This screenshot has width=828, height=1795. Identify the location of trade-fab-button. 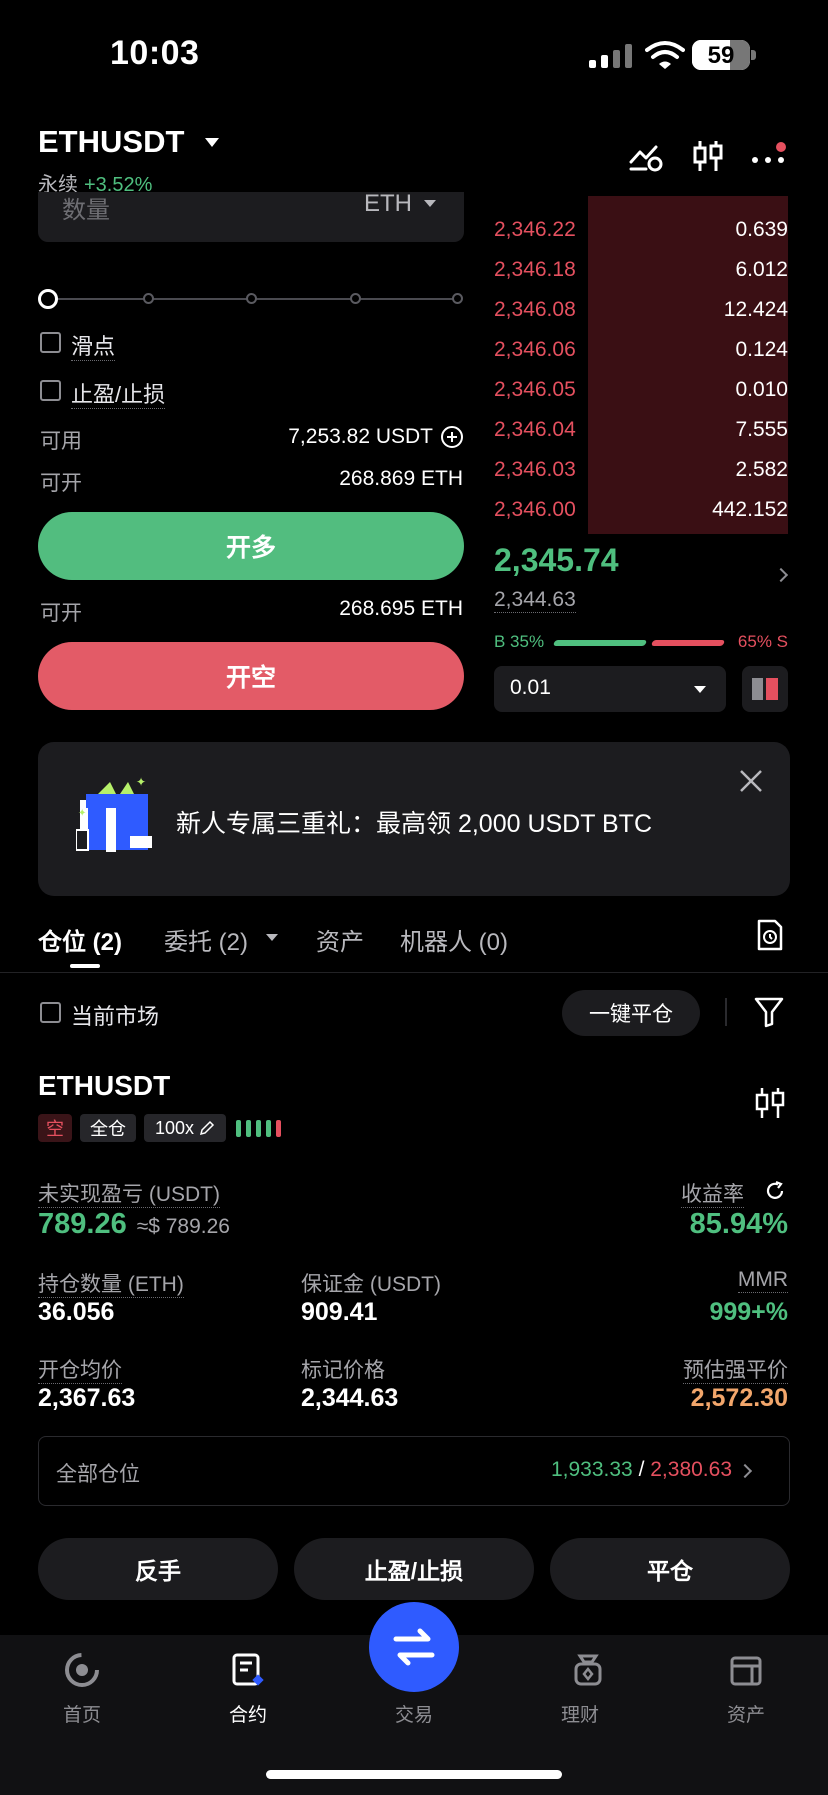
(414, 1647).